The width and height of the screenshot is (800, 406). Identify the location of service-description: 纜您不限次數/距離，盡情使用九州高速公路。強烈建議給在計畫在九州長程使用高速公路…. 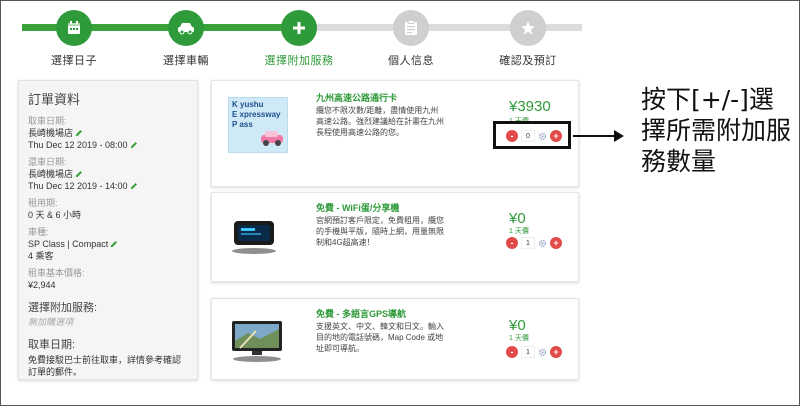
(380, 121).